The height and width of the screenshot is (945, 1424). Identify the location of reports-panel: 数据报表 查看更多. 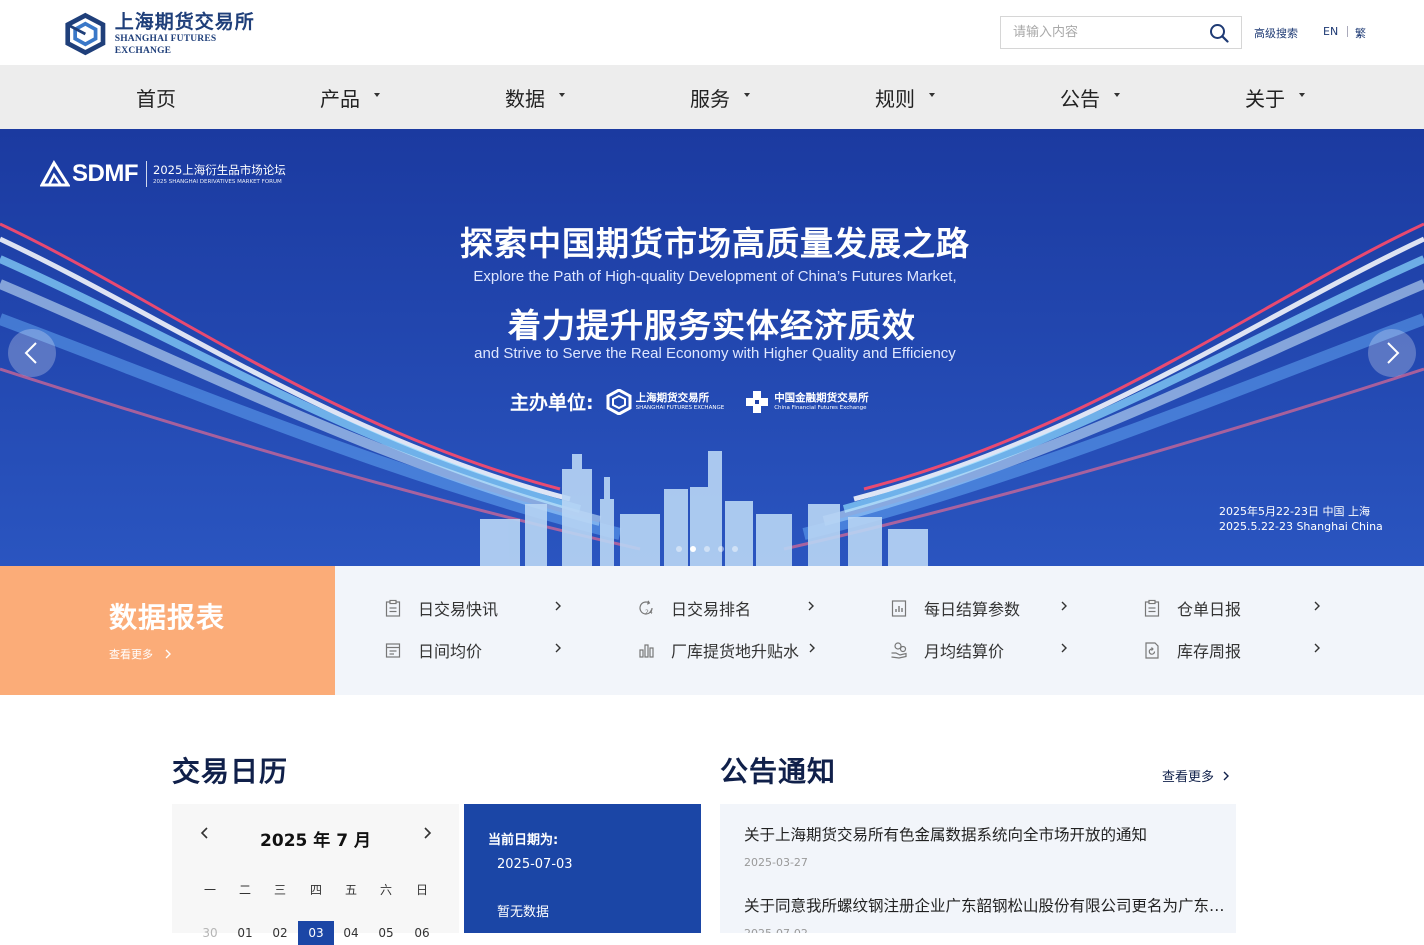
(167, 630).